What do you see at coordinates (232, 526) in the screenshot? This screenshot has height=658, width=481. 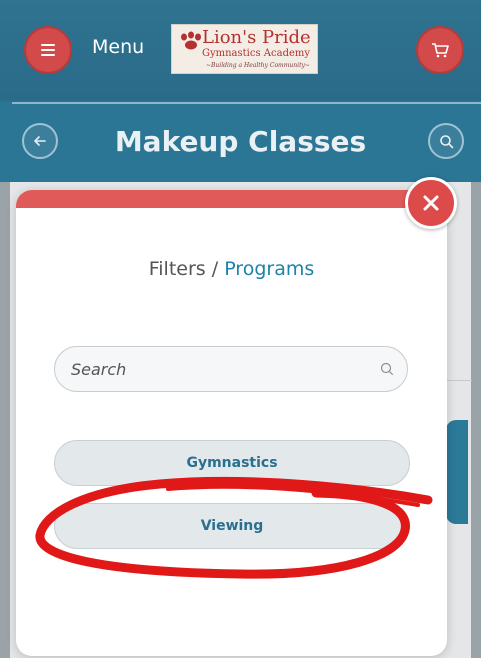 I see `program-option-viewing: Viewing` at bounding box center [232, 526].